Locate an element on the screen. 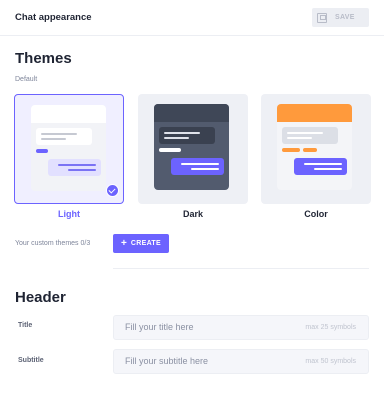  save-button: SAVE is located at coordinates (340, 17).